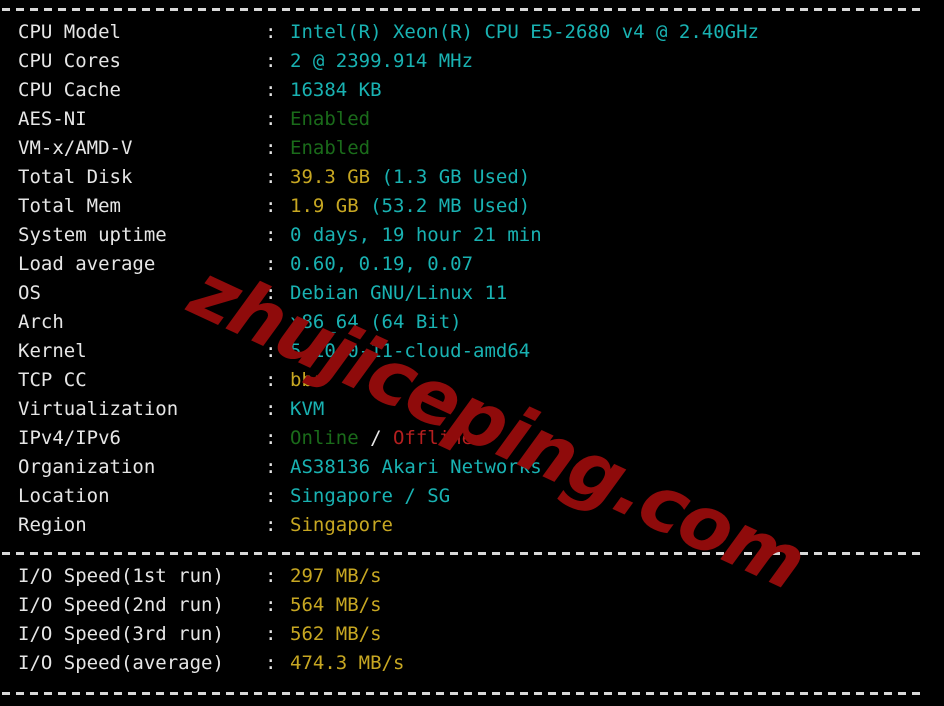 The height and width of the screenshot is (706, 944). What do you see at coordinates (69, 32) in the screenshot?
I see `info-row-label: CPU Model` at bounding box center [69, 32].